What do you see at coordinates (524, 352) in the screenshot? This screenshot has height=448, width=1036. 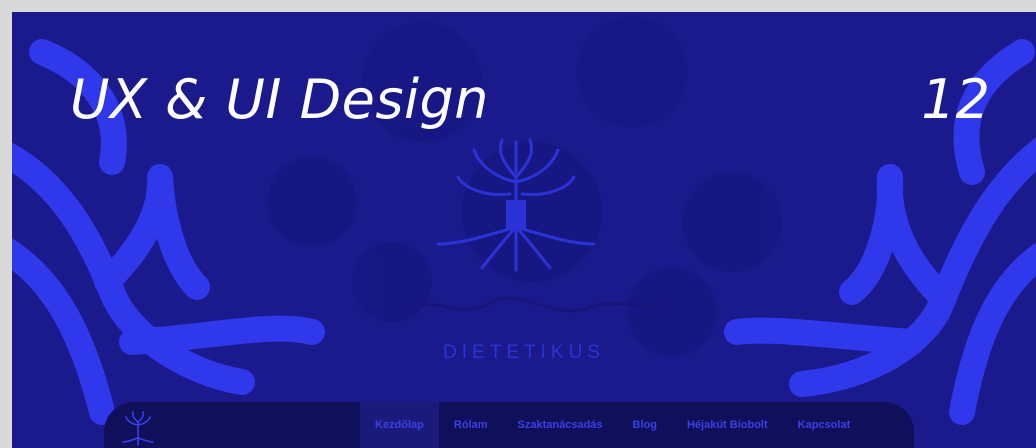 I see `brand-label: DIETETIKUS` at bounding box center [524, 352].